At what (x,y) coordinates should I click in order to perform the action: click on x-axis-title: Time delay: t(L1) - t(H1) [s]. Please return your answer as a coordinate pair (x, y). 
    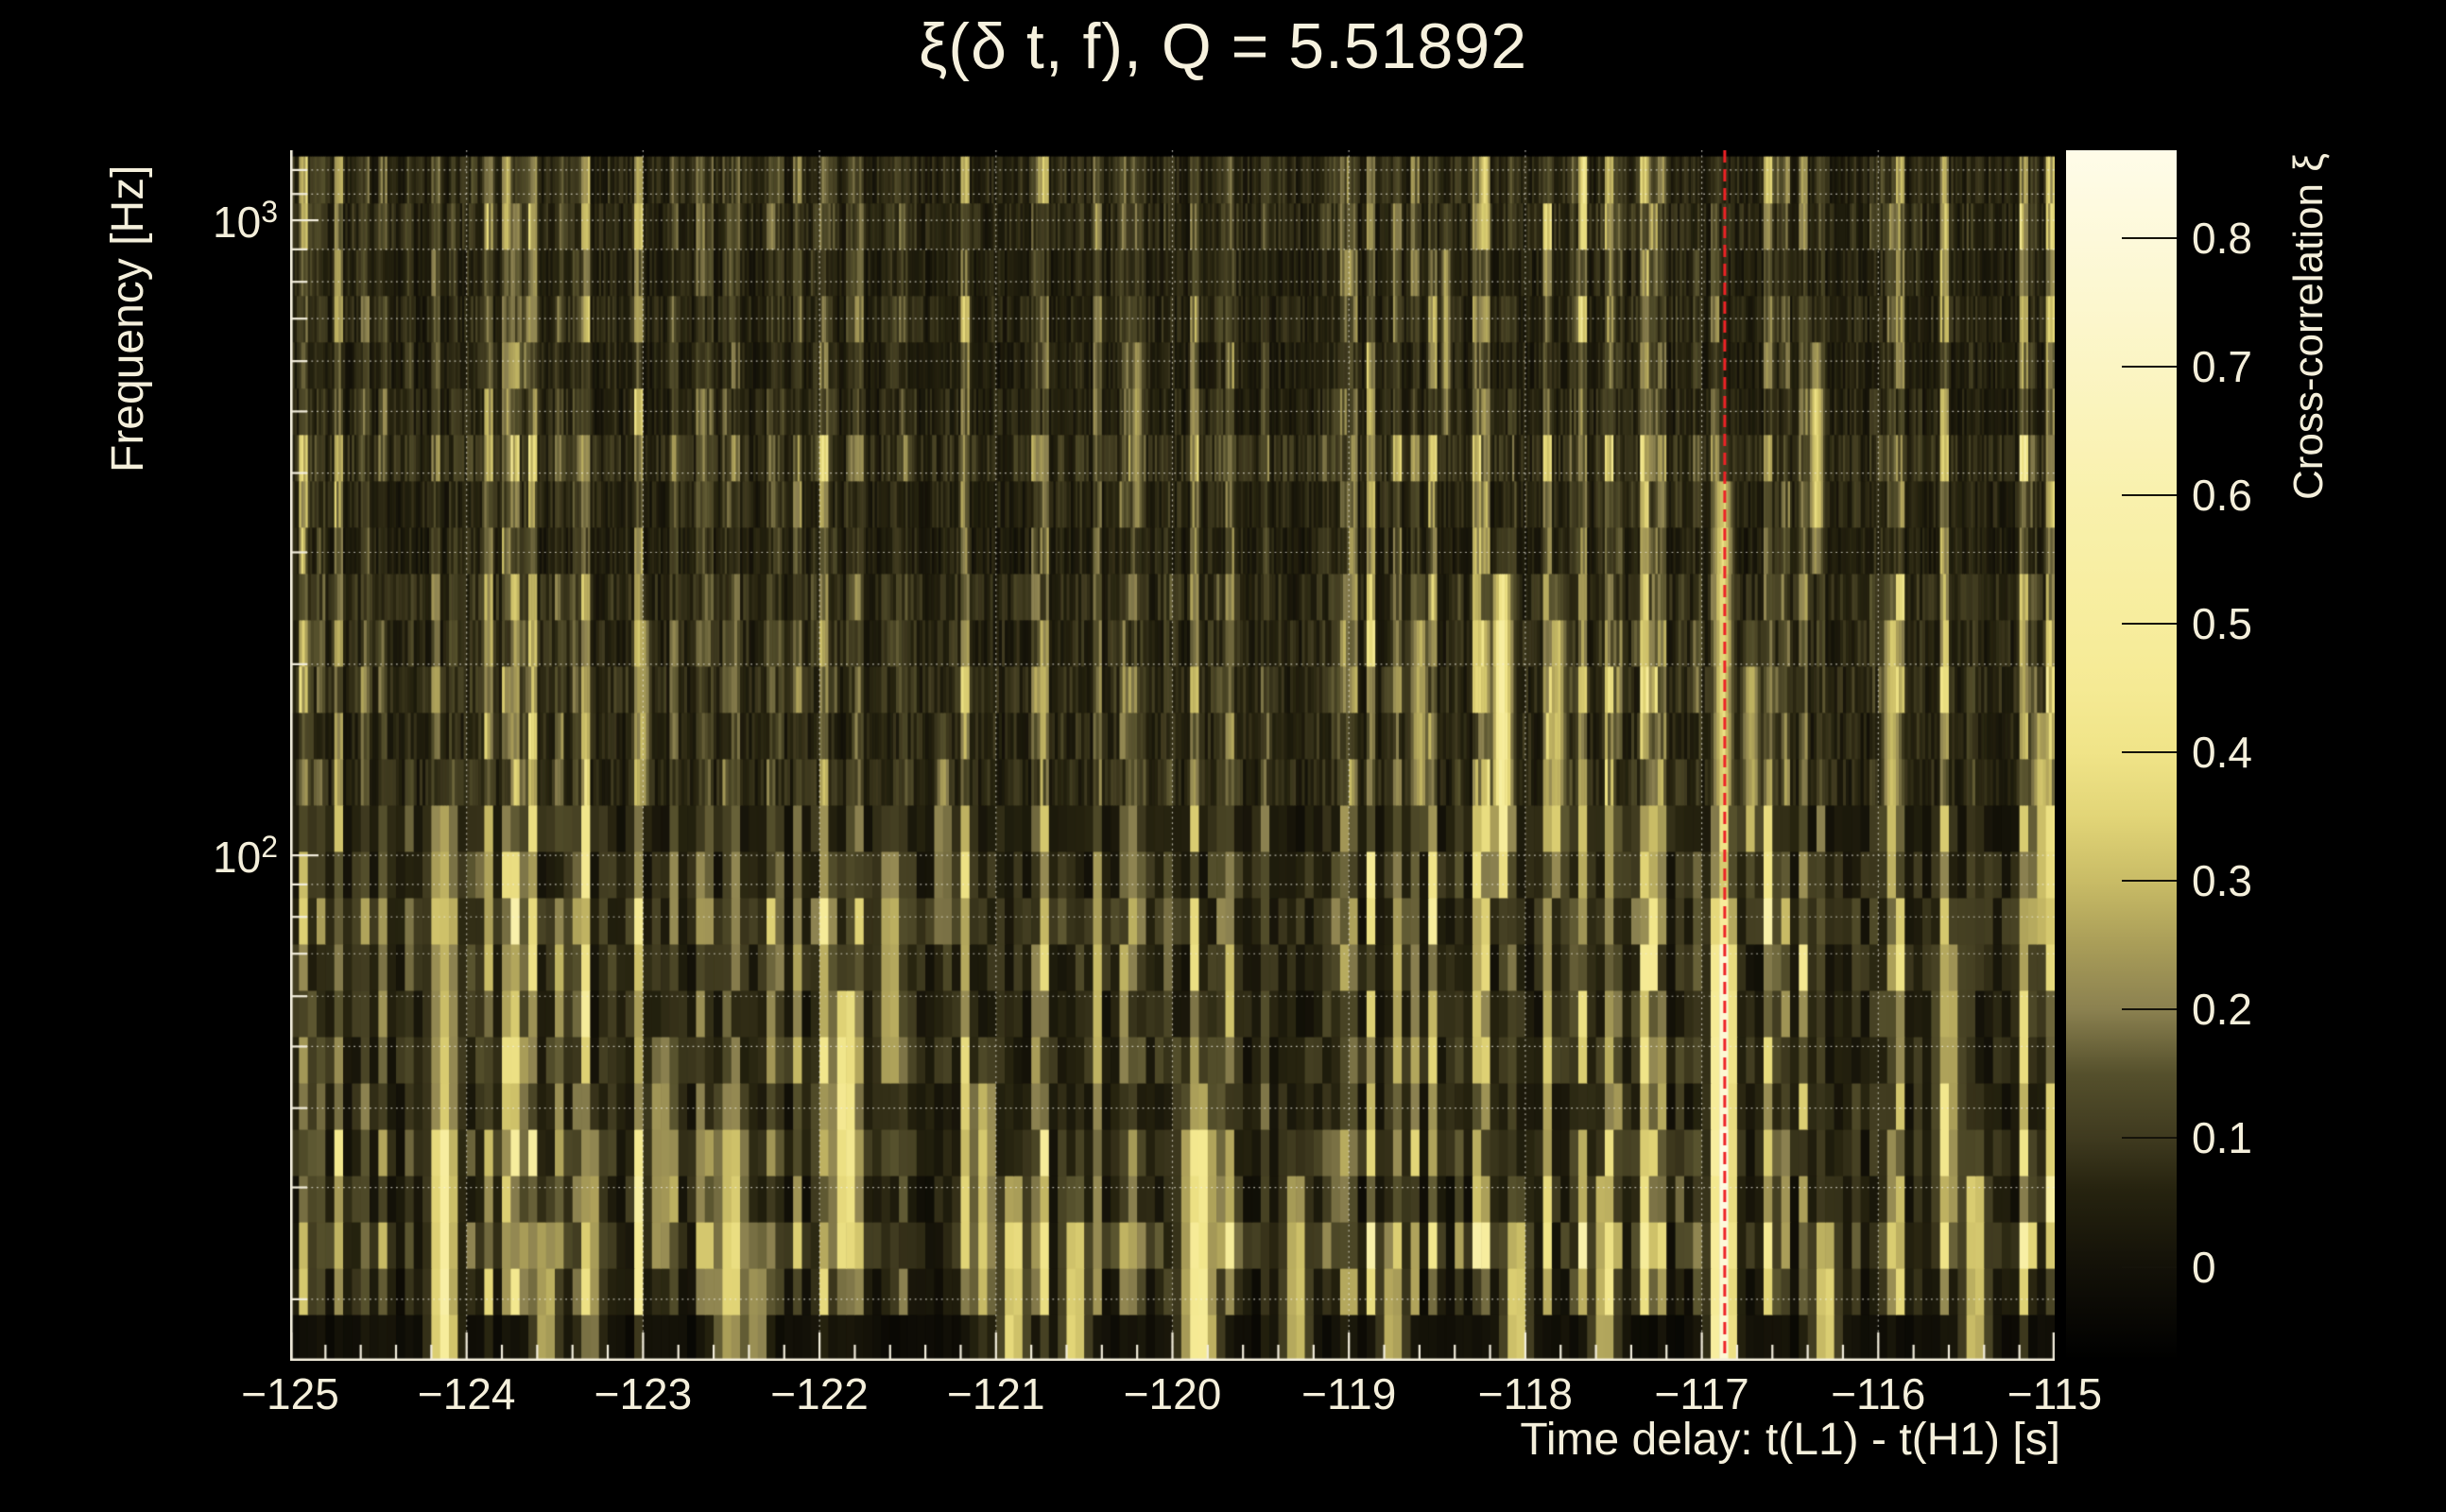
    Looking at the image, I should click on (1790, 1440).